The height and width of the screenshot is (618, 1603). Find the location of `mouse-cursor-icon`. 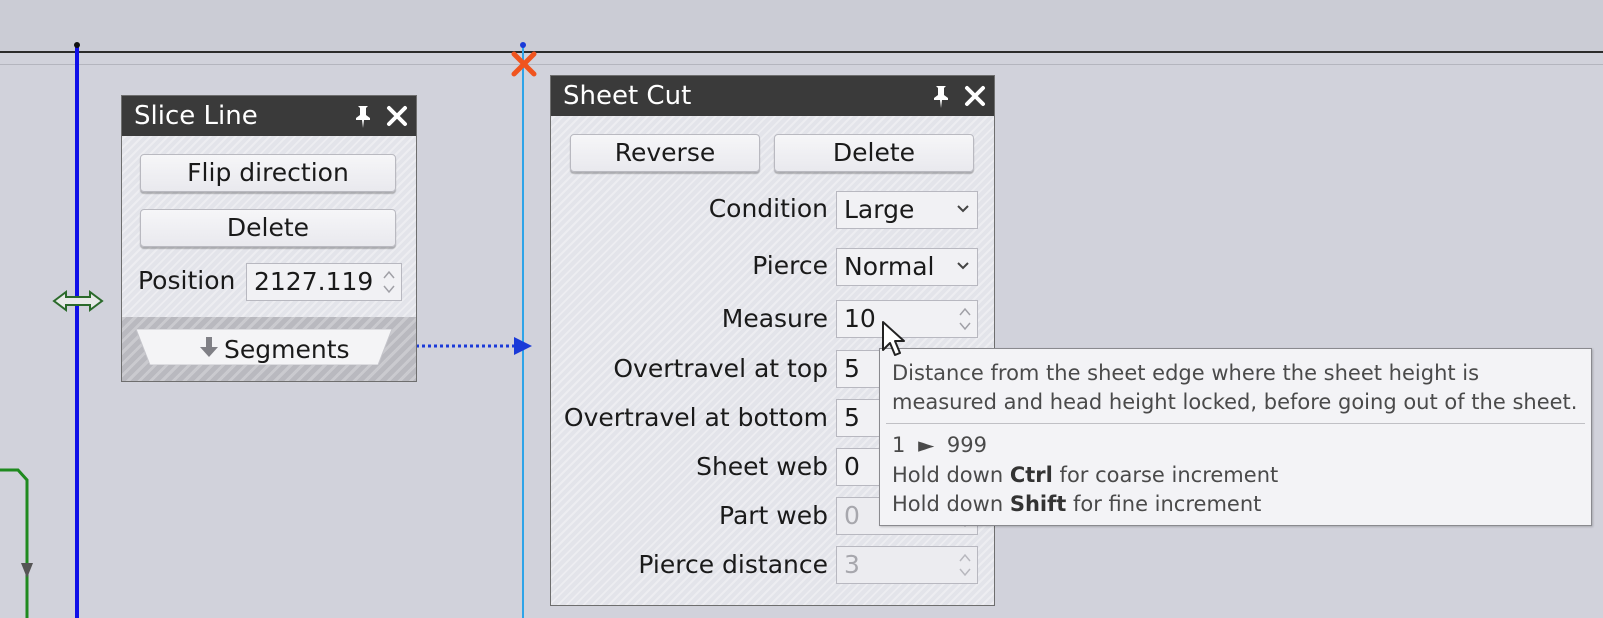

mouse-cursor-icon is located at coordinates (893, 338).